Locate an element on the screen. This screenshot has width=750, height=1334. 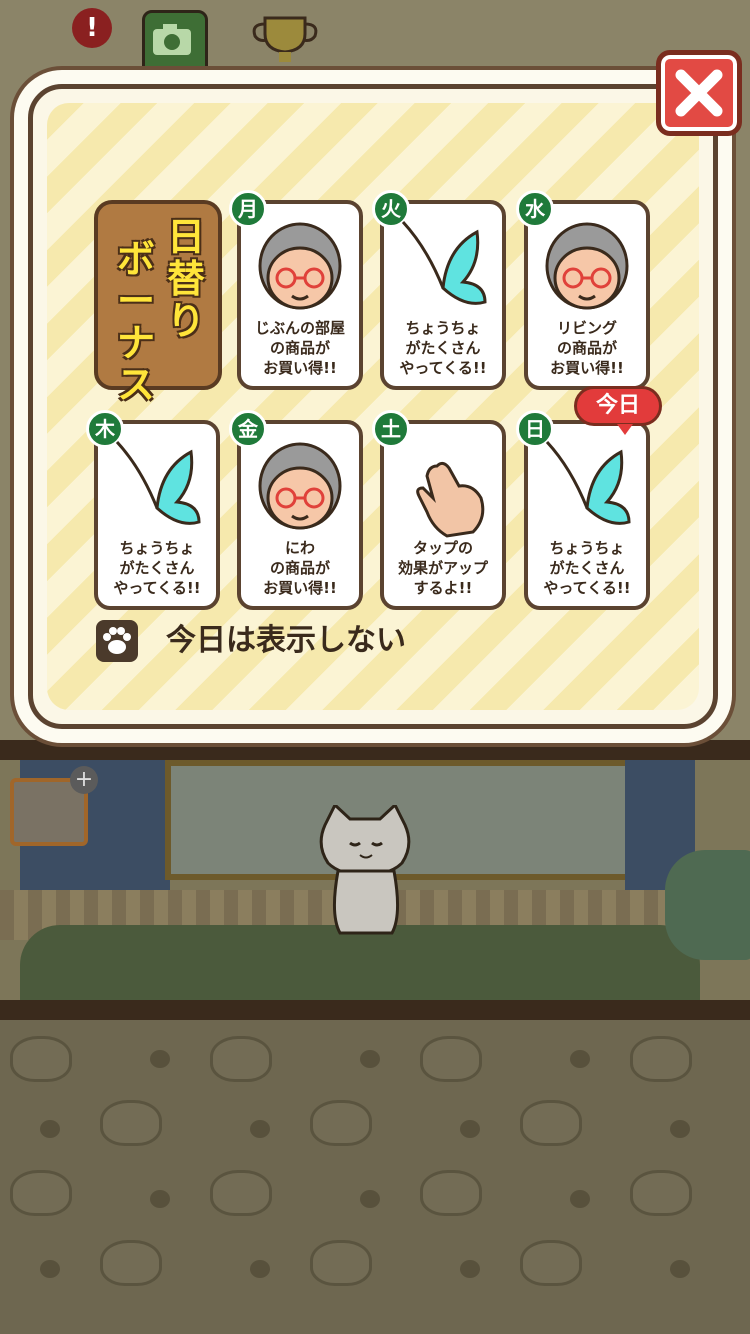
day-card-wednesday: 水 リビング の商品が お買い得!! is located at coordinates (583, 290).